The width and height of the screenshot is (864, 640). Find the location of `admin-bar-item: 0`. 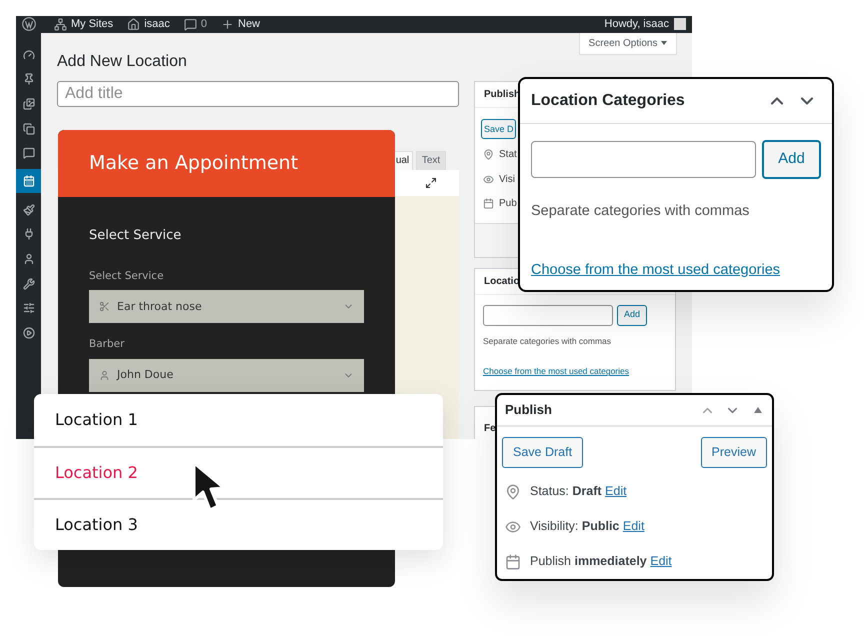

admin-bar-item: 0 is located at coordinates (195, 24).